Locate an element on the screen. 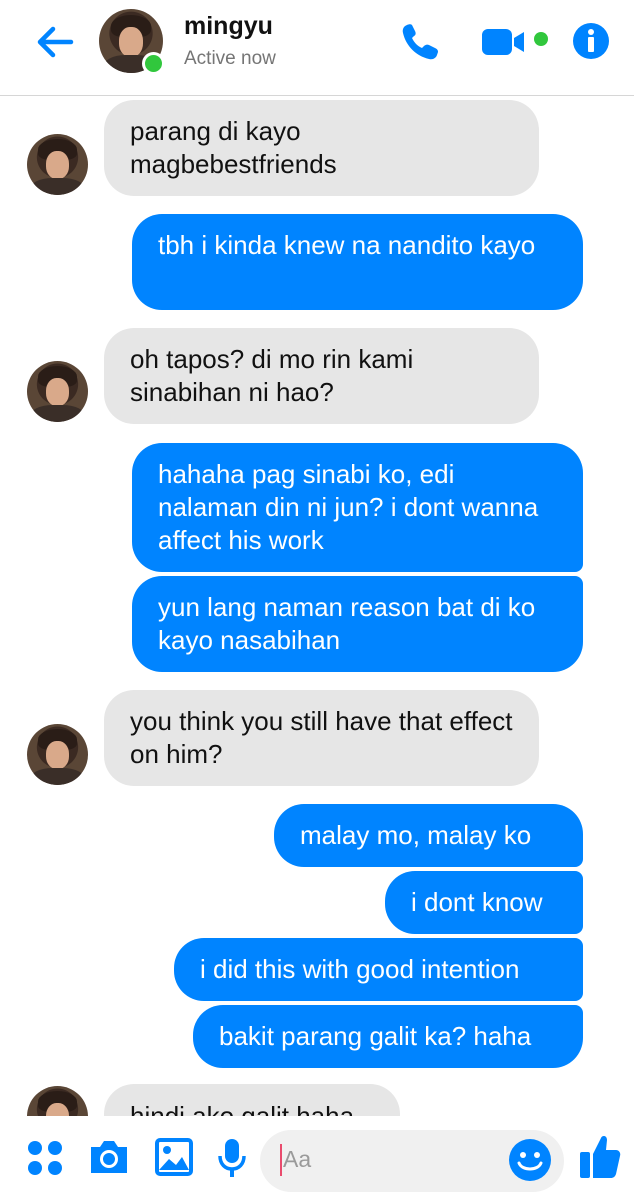 The width and height of the screenshot is (634, 1200). voice-message-button is located at coordinates (232, 1160).